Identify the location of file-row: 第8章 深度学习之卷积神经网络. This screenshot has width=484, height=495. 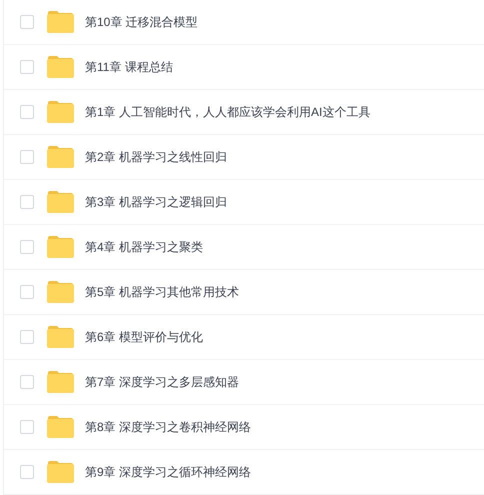
(244, 427).